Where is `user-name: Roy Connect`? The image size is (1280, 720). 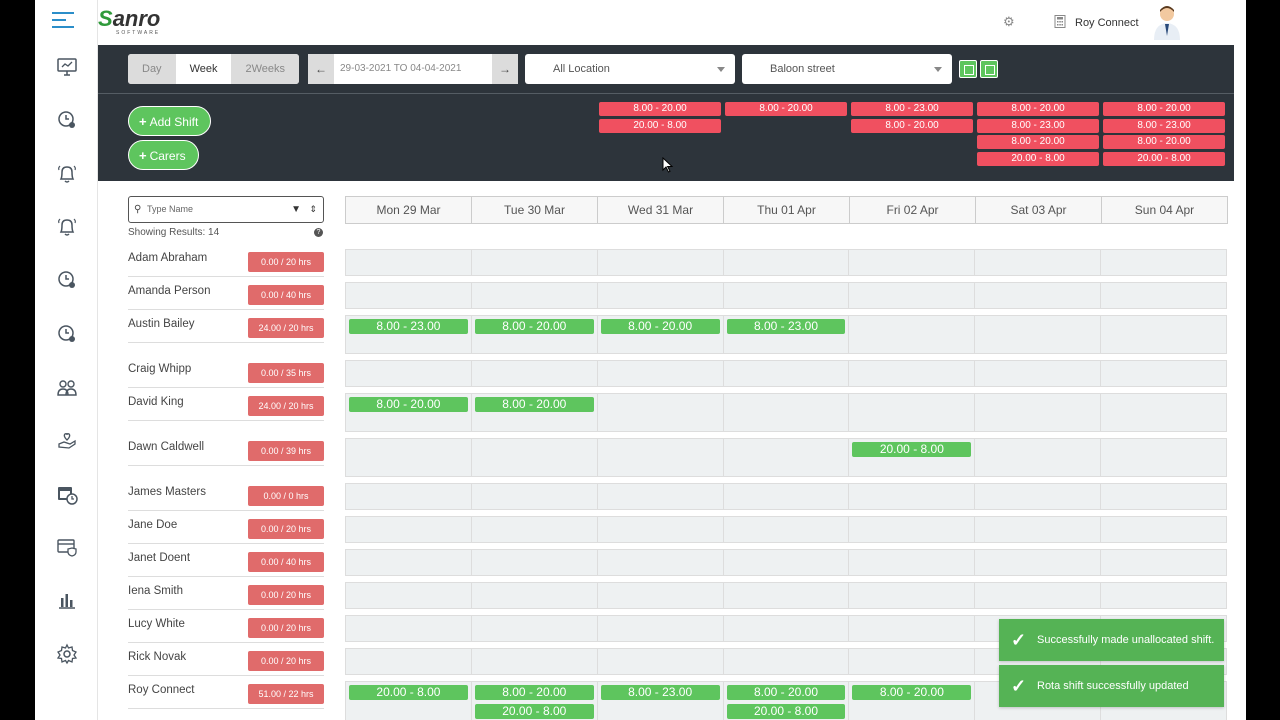
user-name: Roy Connect is located at coordinates (1107, 23).